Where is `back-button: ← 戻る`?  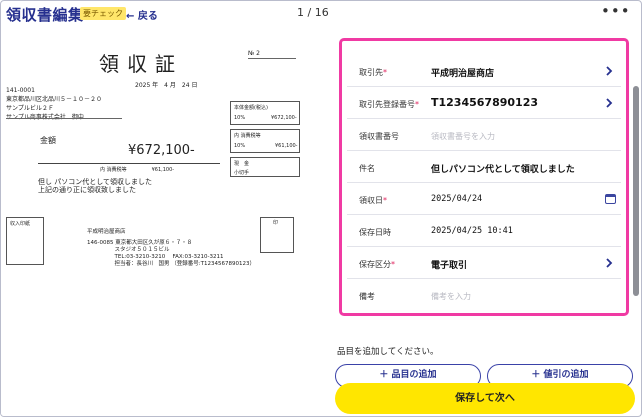
back-button: ← 戻る is located at coordinates (142, 14).